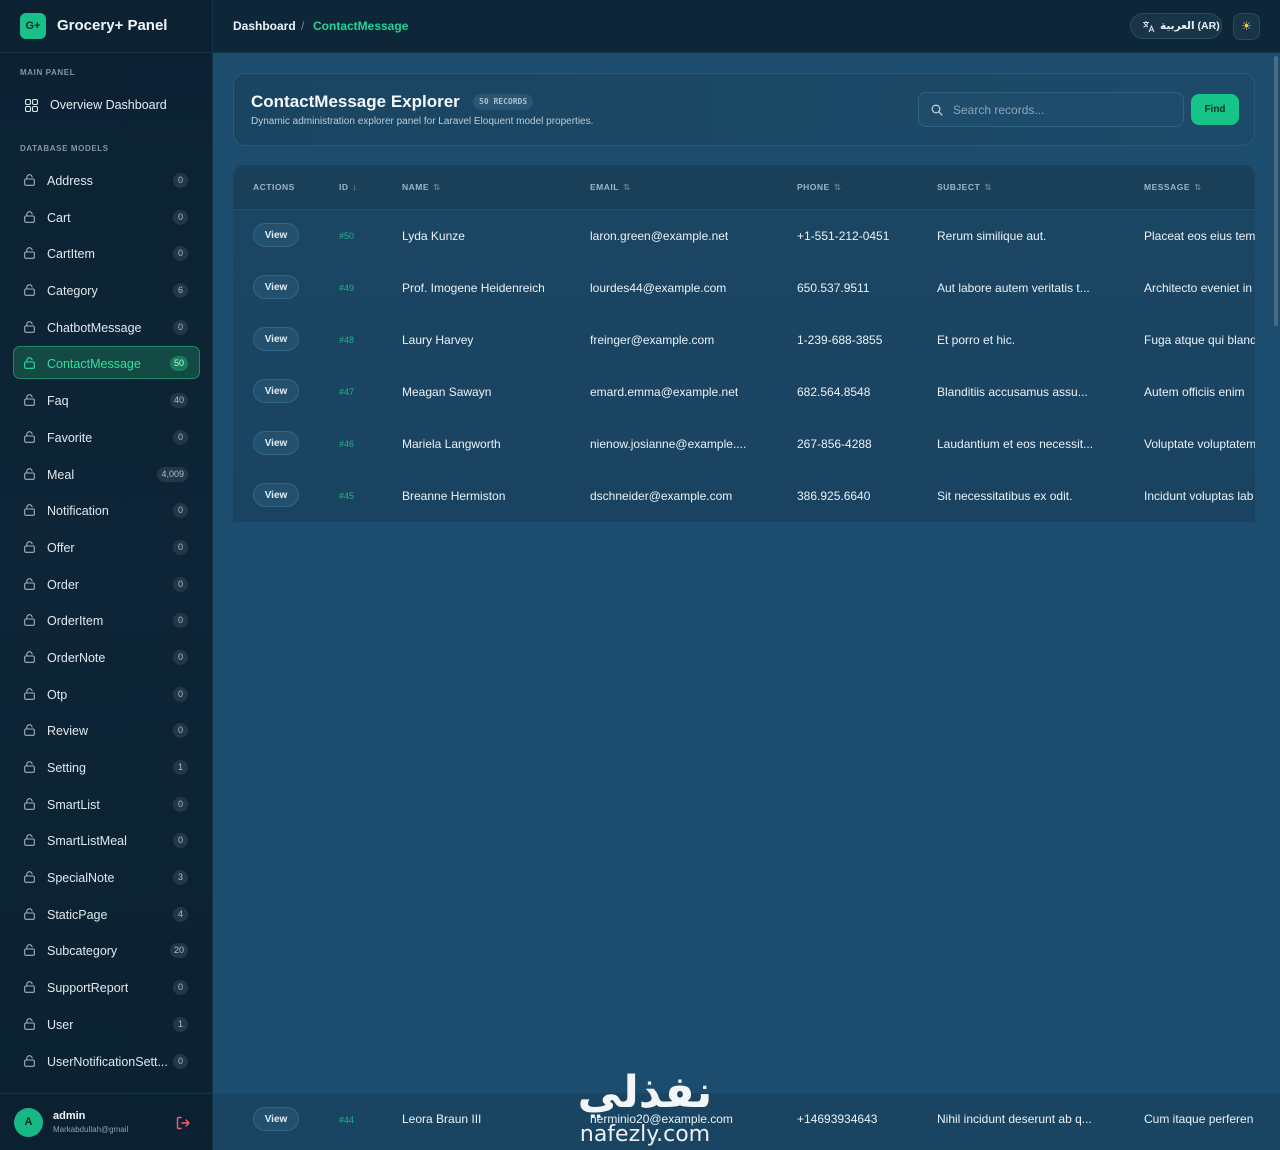 The image size is (1280, 1150). I want to click on cell-phone: +14693934643, so click(837, 1119).